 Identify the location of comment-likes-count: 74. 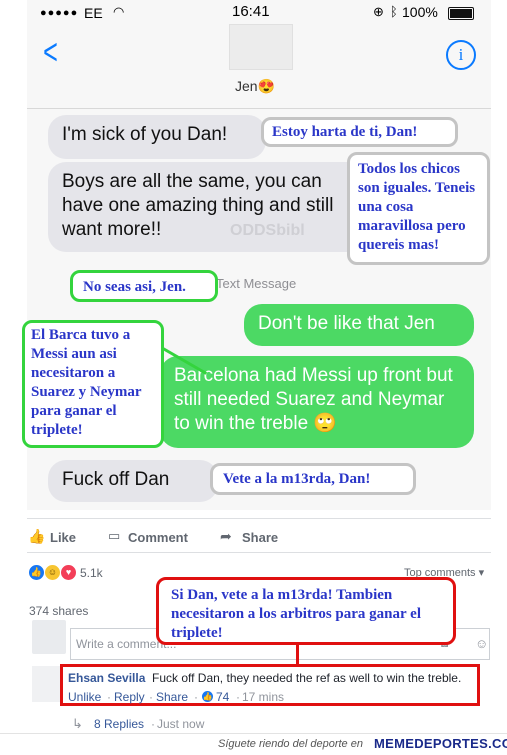
(222, 697).